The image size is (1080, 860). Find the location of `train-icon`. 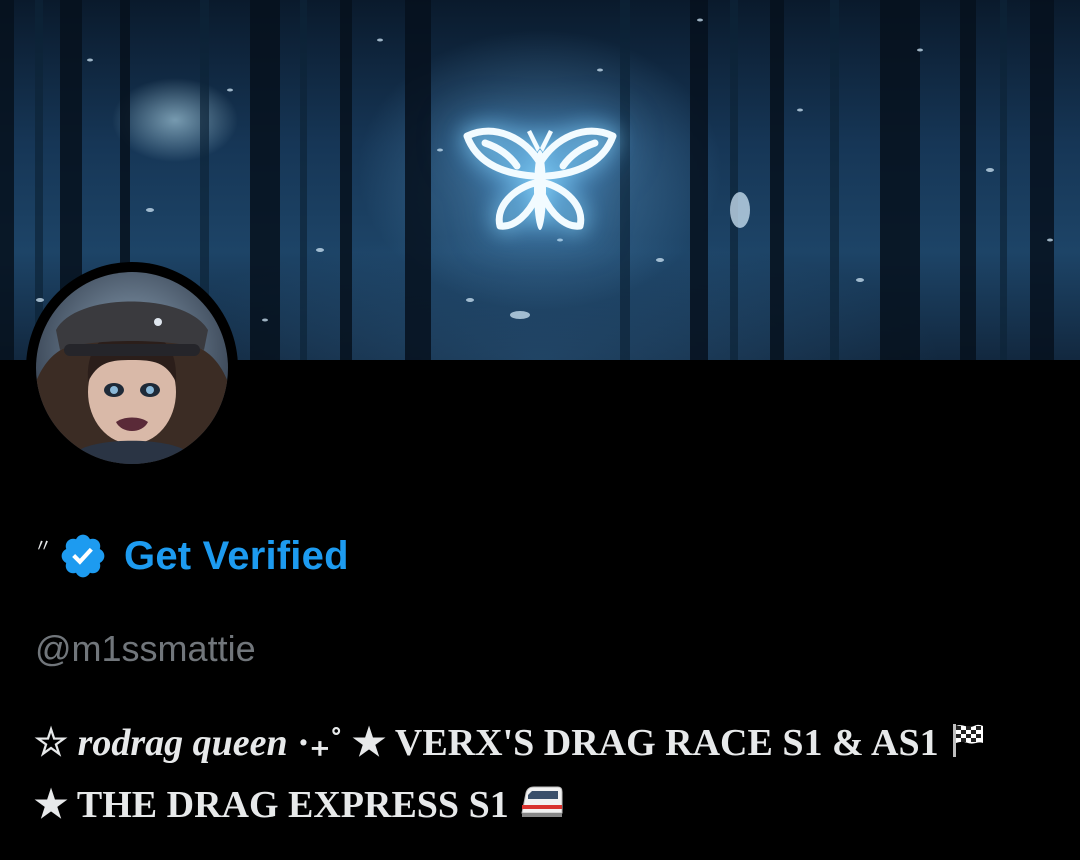

train-icon is located at coordinates (542, 801).